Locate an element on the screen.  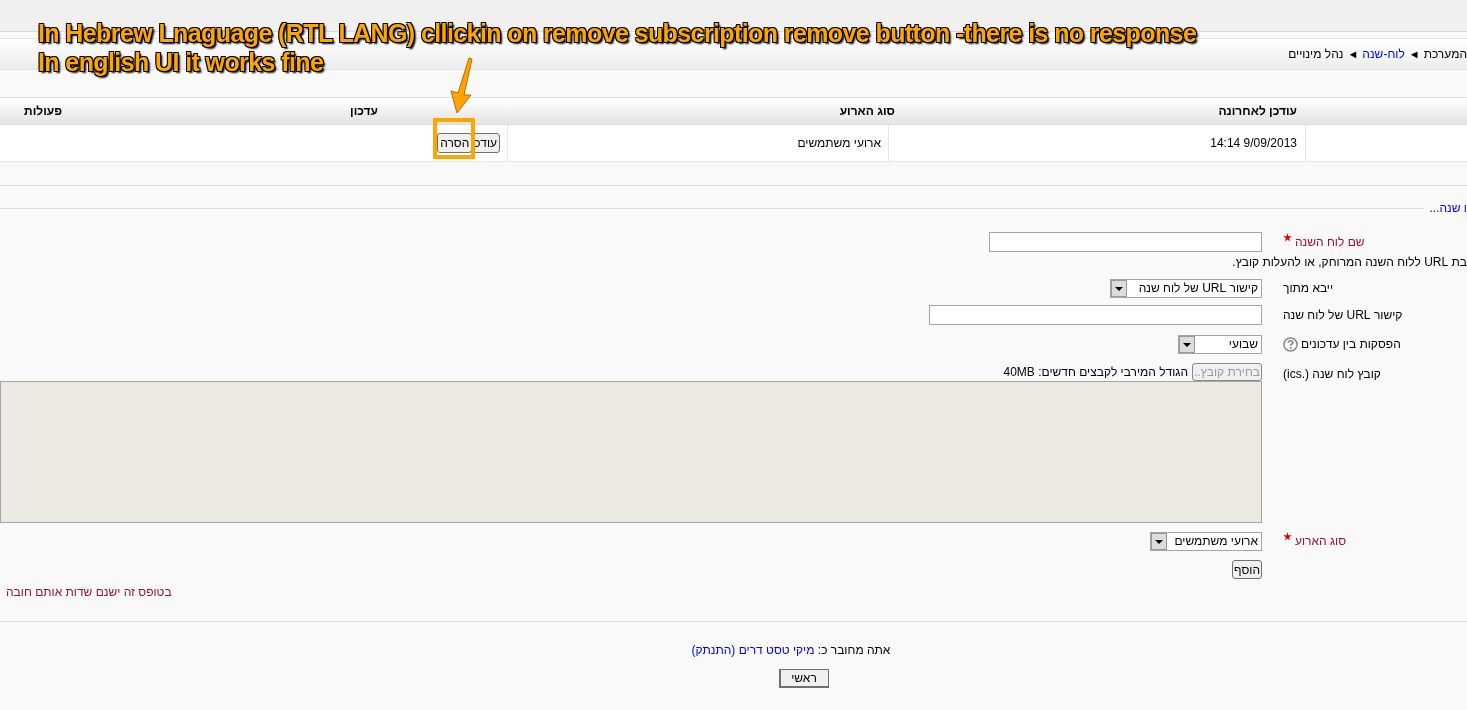
column-header: עדכון is located at coordinates (364, 111).